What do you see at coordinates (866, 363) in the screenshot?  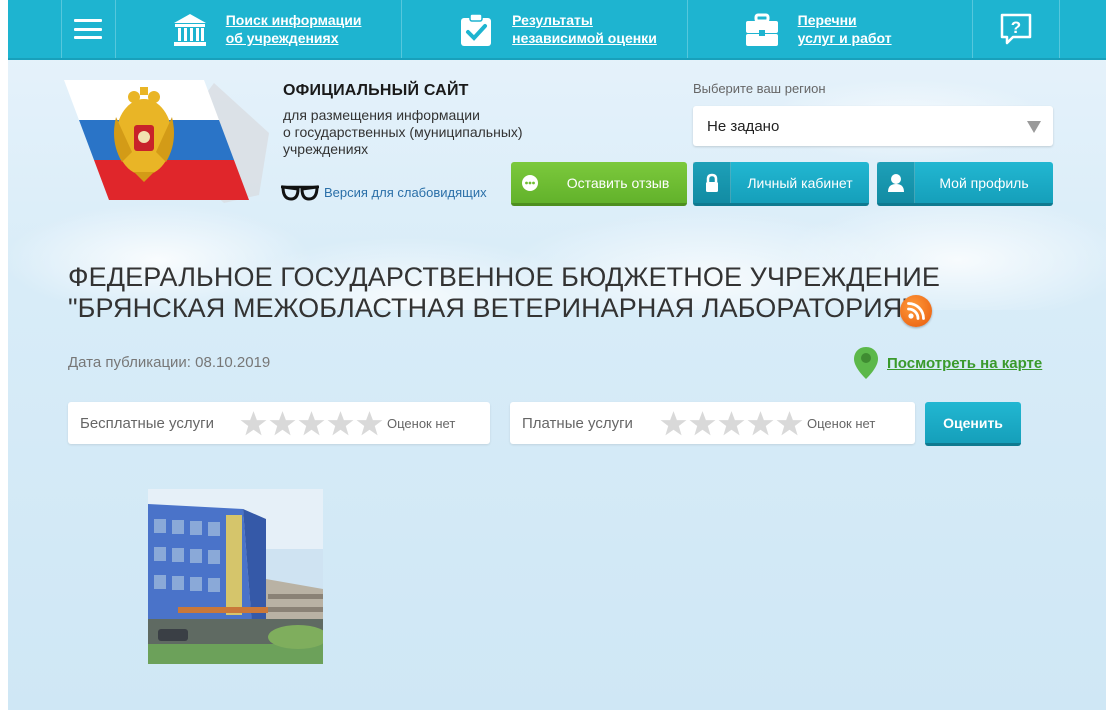 I see `map-pin-icon` at bounding box center [866, 363].